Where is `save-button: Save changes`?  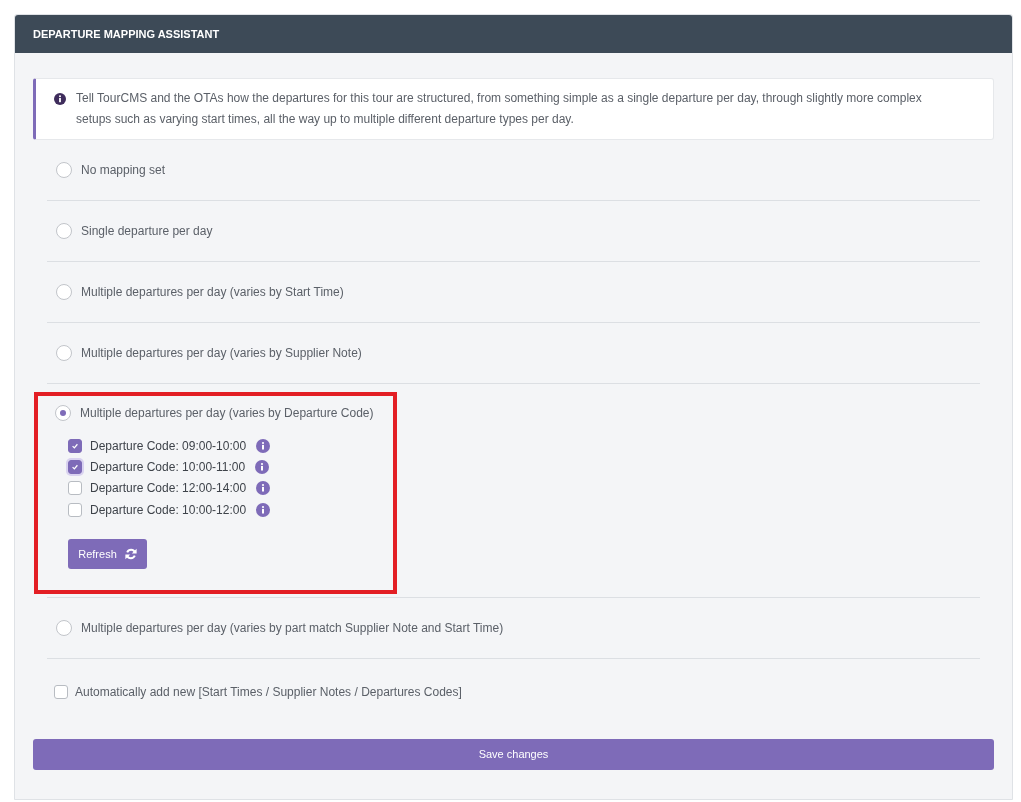 save-button: Save changes is located at coordinates (513, 755).